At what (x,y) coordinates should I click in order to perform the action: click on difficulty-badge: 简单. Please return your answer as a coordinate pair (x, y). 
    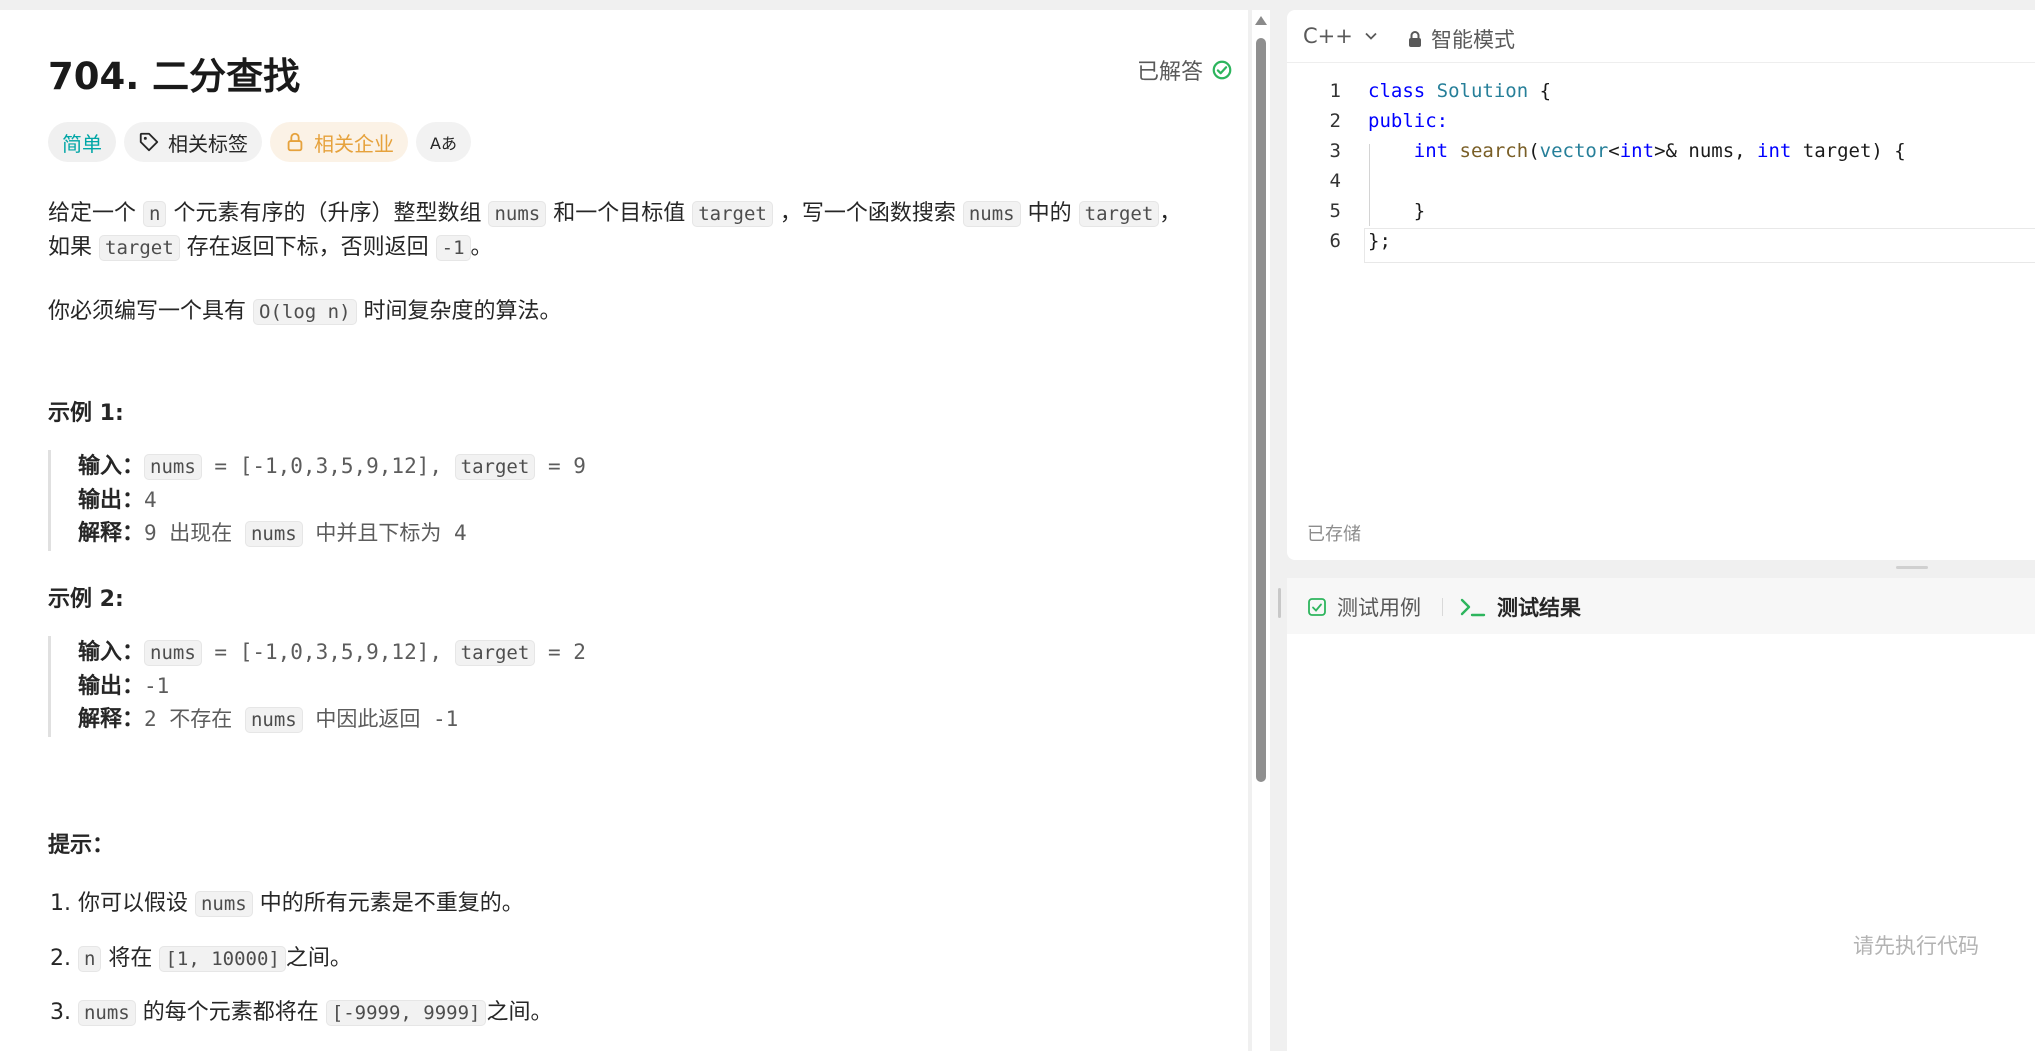
    Looking at the image, I should click on (82, 142).